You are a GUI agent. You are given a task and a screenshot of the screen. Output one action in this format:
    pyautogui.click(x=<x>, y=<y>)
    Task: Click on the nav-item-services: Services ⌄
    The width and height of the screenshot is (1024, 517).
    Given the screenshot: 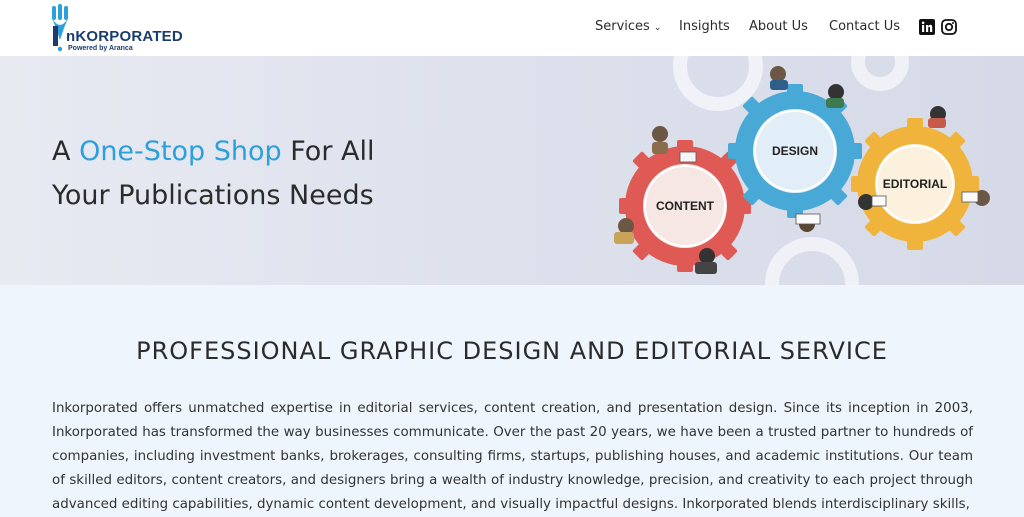 What is the action you would take?
    pyautogui.click(x=628, y=26)
    